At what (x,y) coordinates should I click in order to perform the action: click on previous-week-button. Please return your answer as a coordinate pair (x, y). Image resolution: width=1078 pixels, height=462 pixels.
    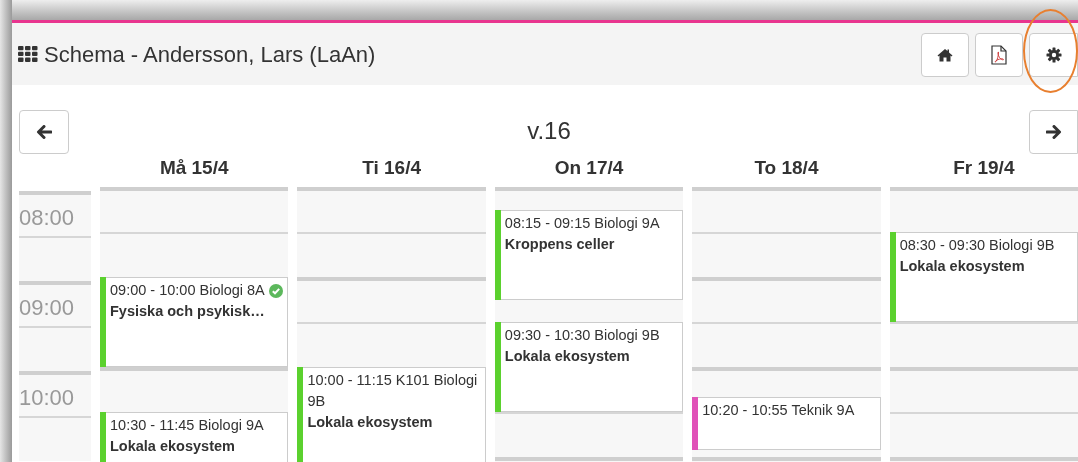
    Looking at the image, I should click on (44, 132).